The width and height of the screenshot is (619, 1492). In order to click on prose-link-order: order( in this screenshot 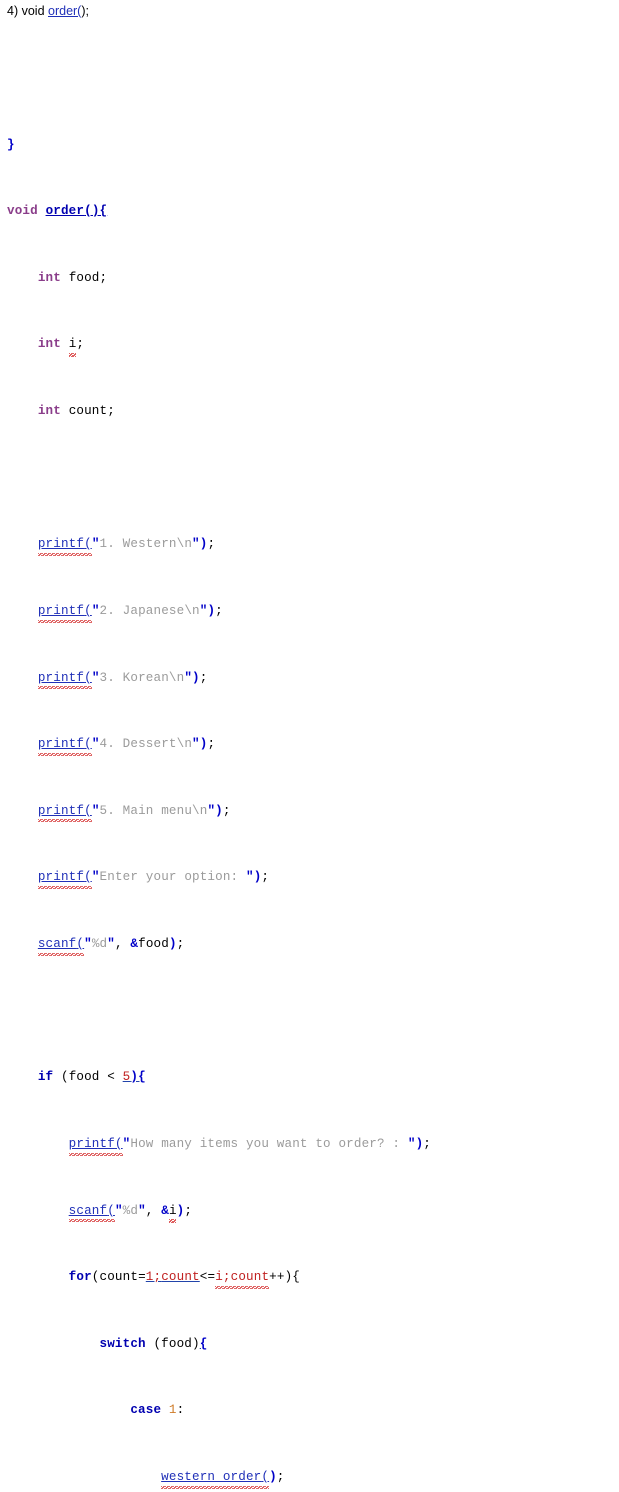, I will do `click(64, 11)`.